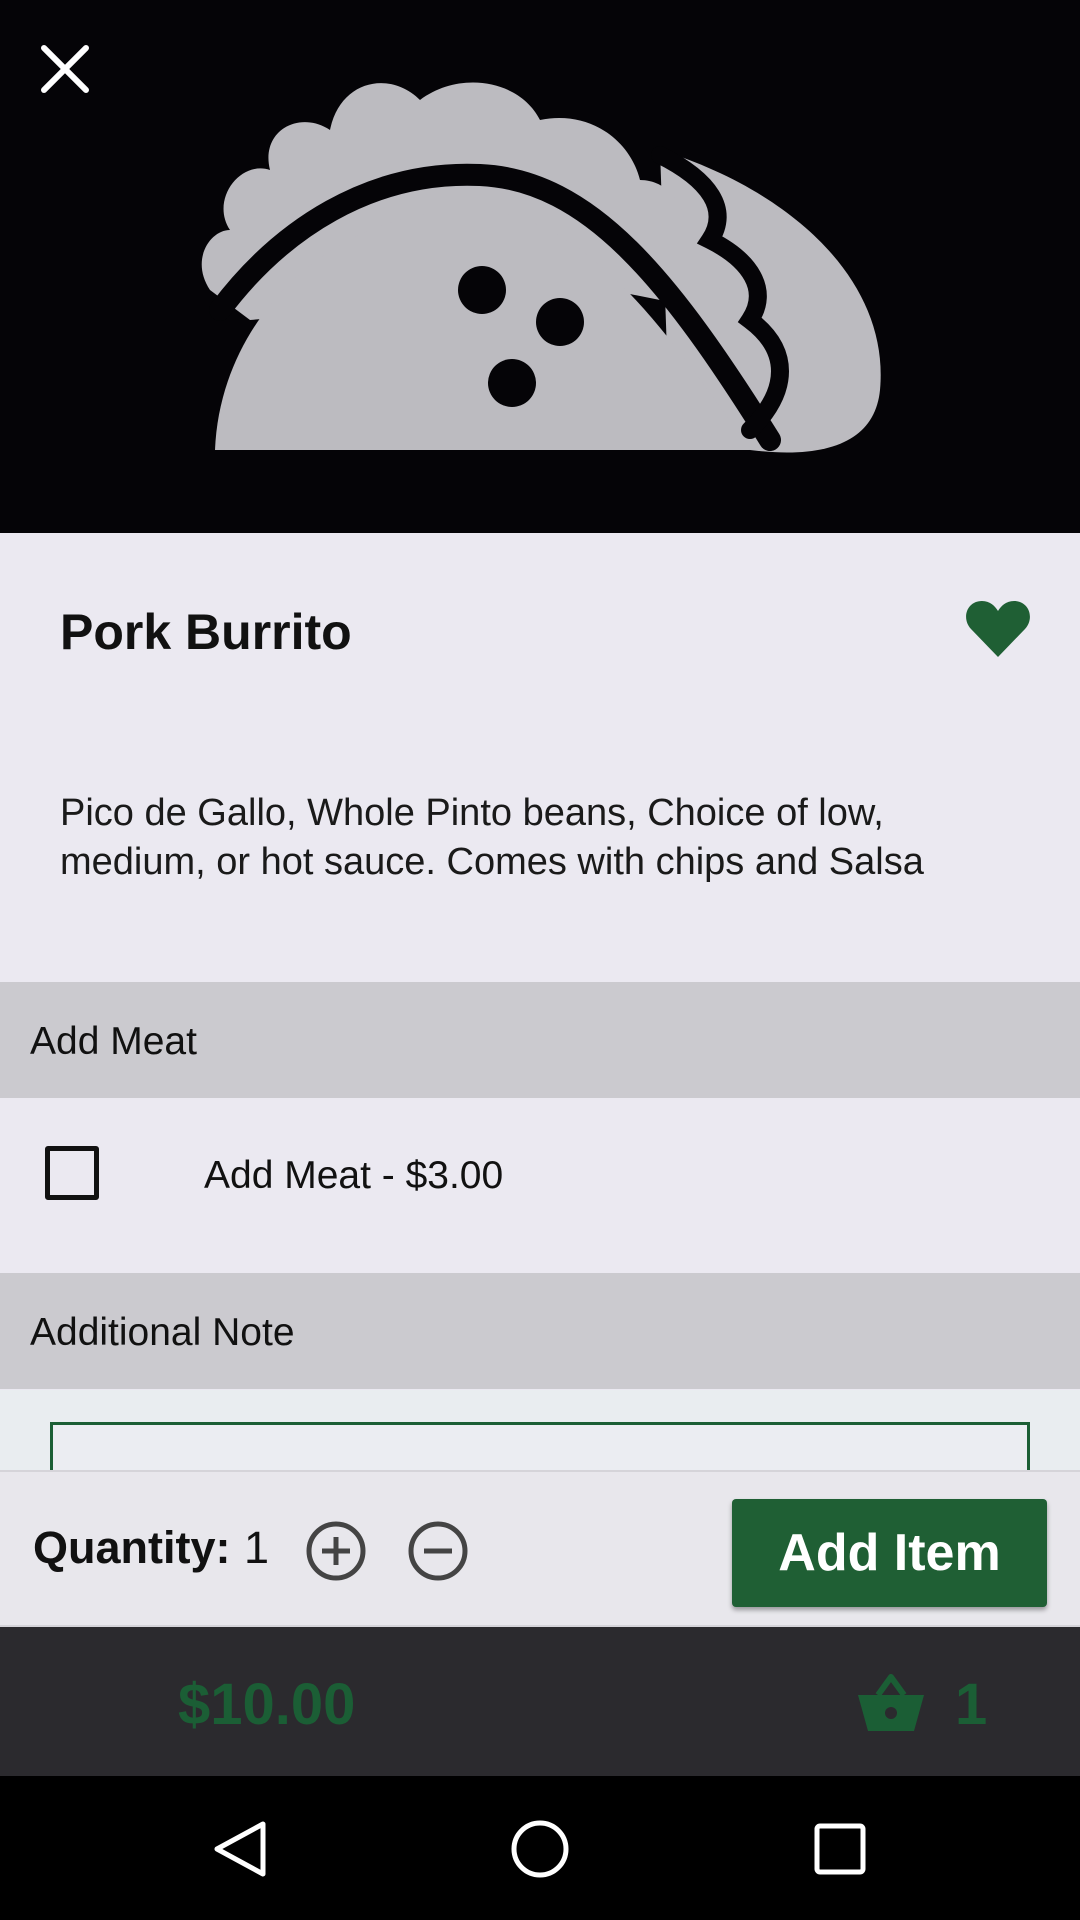 The height and width of the screenshot is (1920, 1080). What do you see at coordinates (540, 633) in the screenshot?
I see `title-row: Pork Burrito` at bounding box center [540, 633].